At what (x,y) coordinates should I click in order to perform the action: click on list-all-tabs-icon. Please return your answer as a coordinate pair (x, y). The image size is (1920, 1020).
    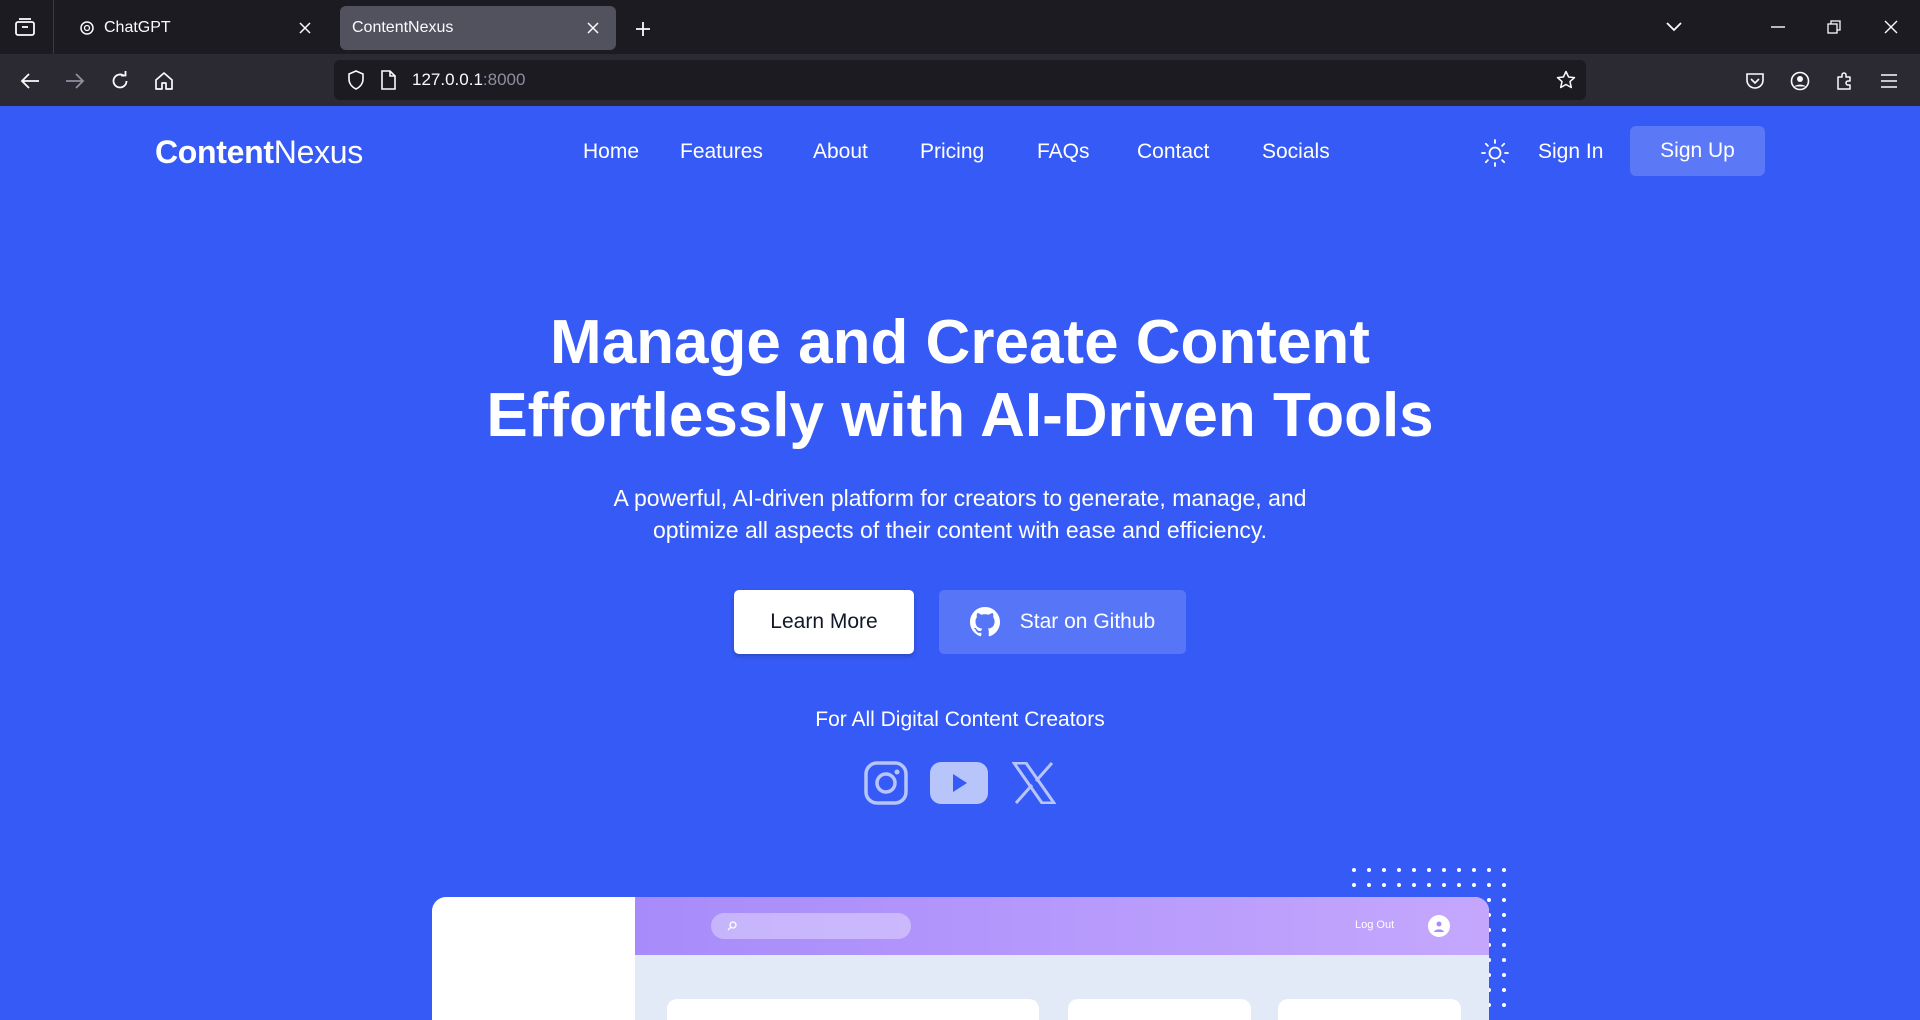
    Looking at the image, I should click on (1674, 27).